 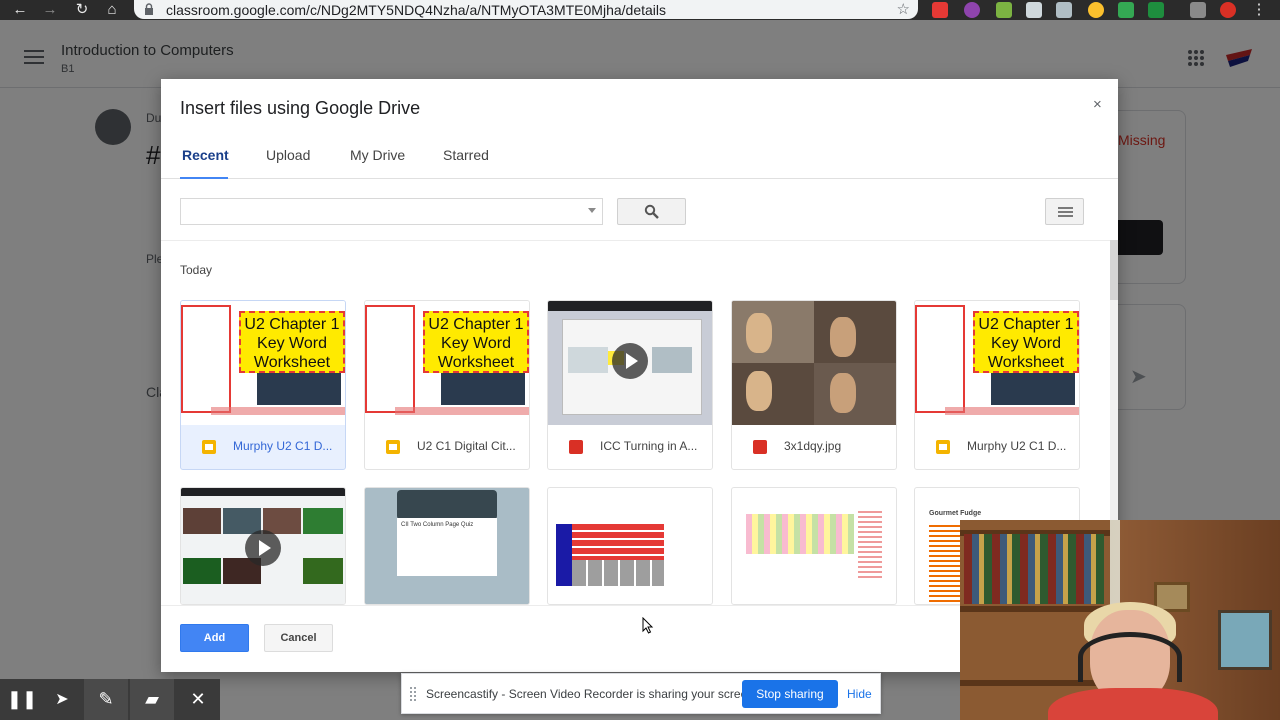 I want to click on thumbnail-caption: Gourmet Fudge, so click(x=955, y=513).